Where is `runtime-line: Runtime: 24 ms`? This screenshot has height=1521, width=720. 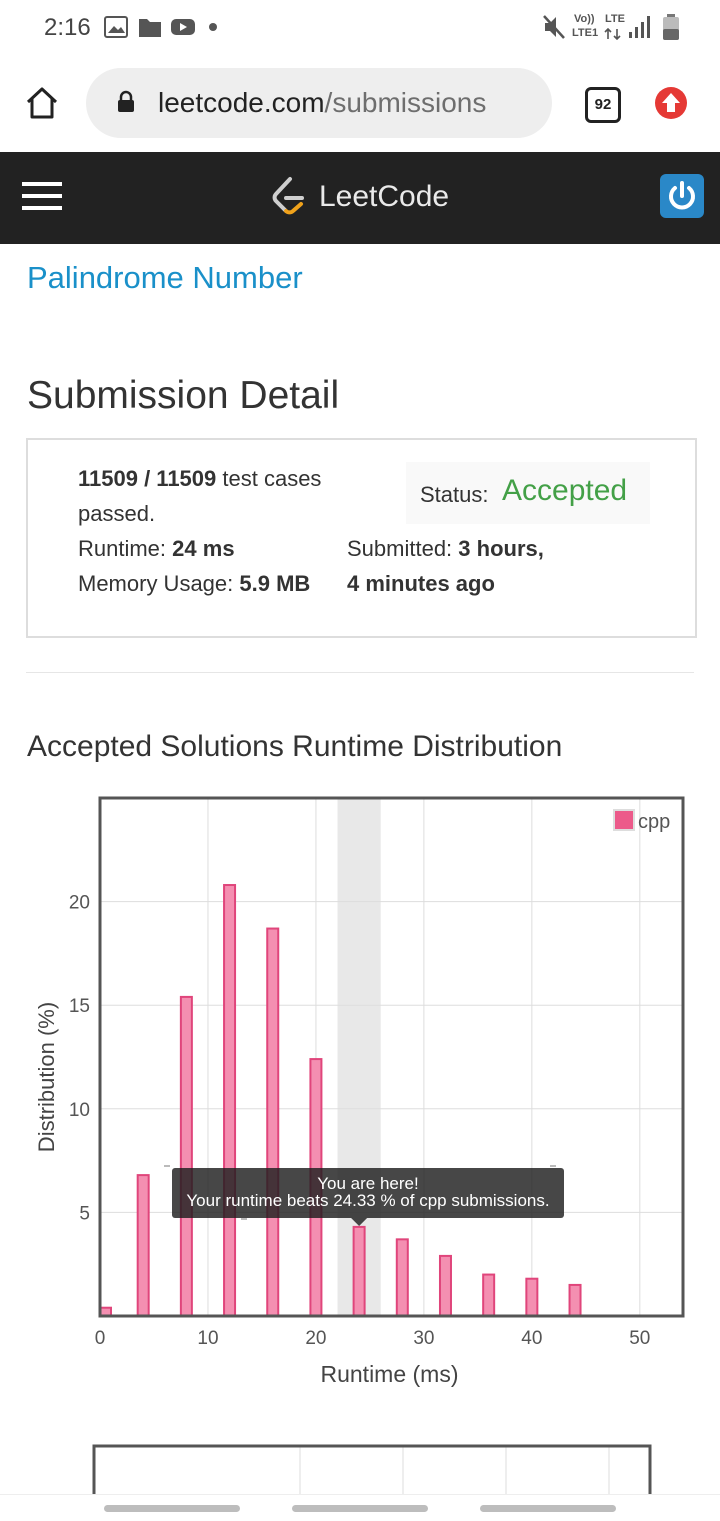
runtime-line: Runtime: 24 ms is located at coordinates (156, 549).